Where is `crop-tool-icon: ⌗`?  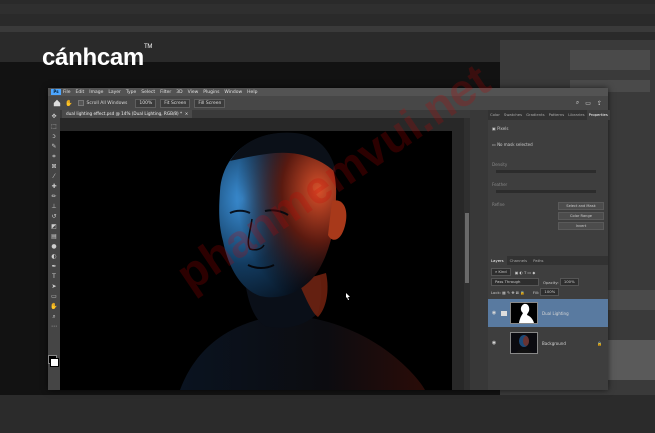 crop-tool-icon: ⌗ is located at coordinates (54, 156).